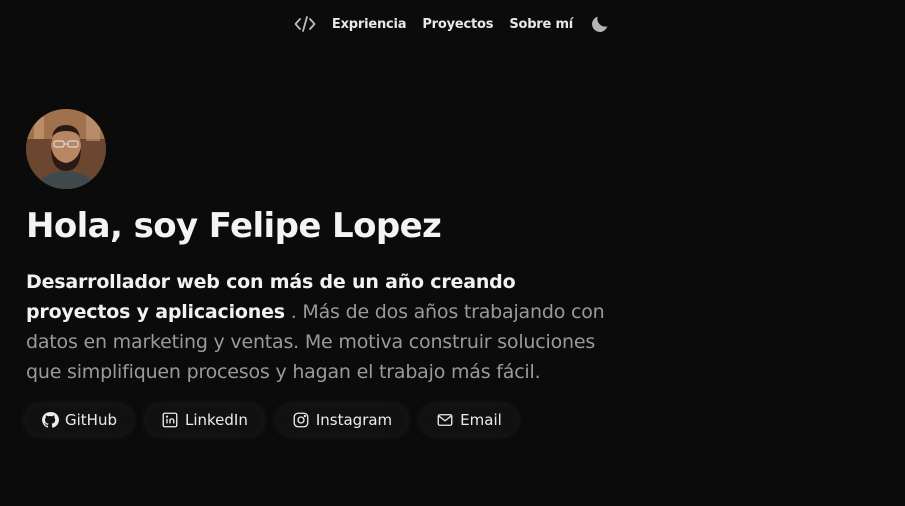 The width and height of the screenshot is (905, 506). What do you see at coordinates (91, 420) in the screenshot?
I see `github-label: GitHub` at bounding box center [91, 420].